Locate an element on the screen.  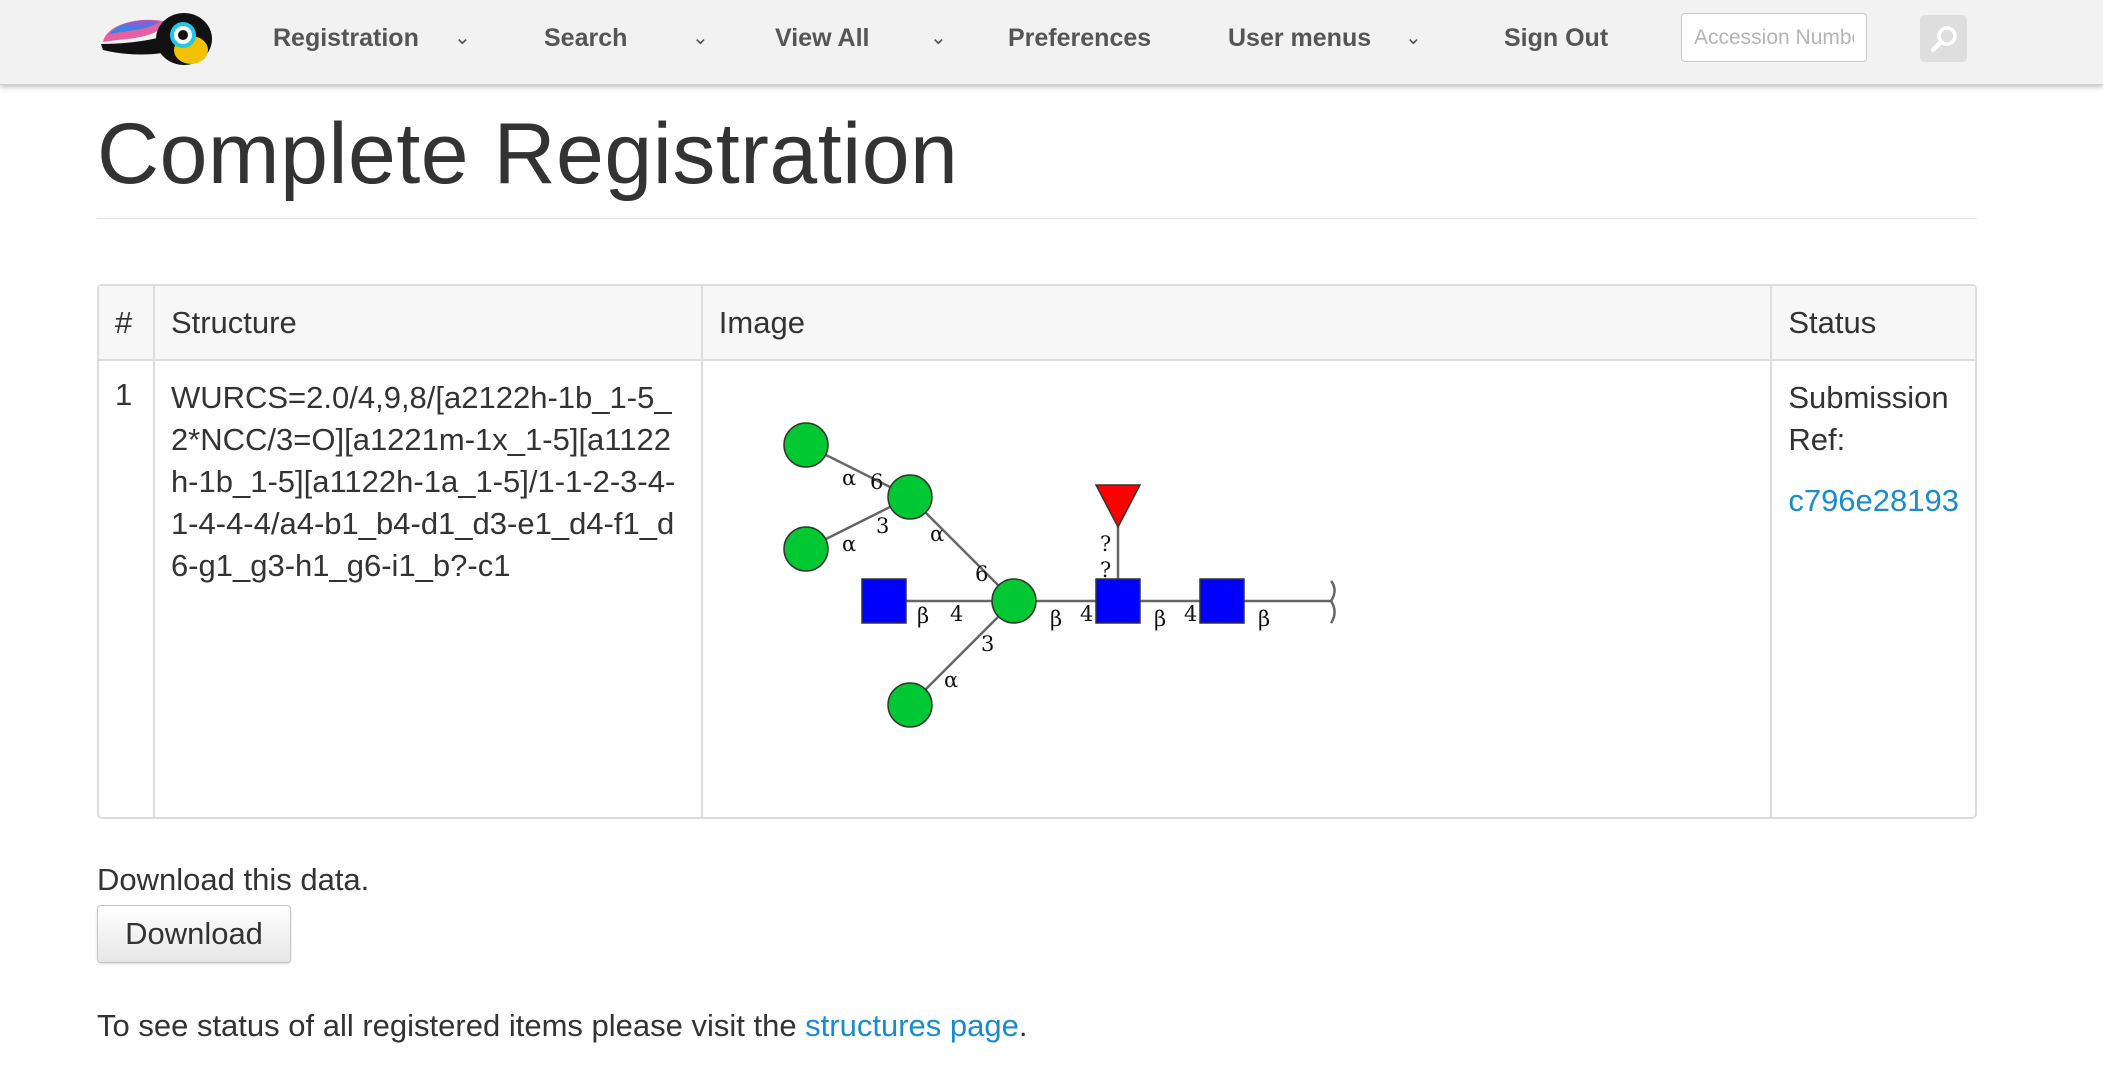
footer-text-after: . is located at coordinates (1023, 1025).